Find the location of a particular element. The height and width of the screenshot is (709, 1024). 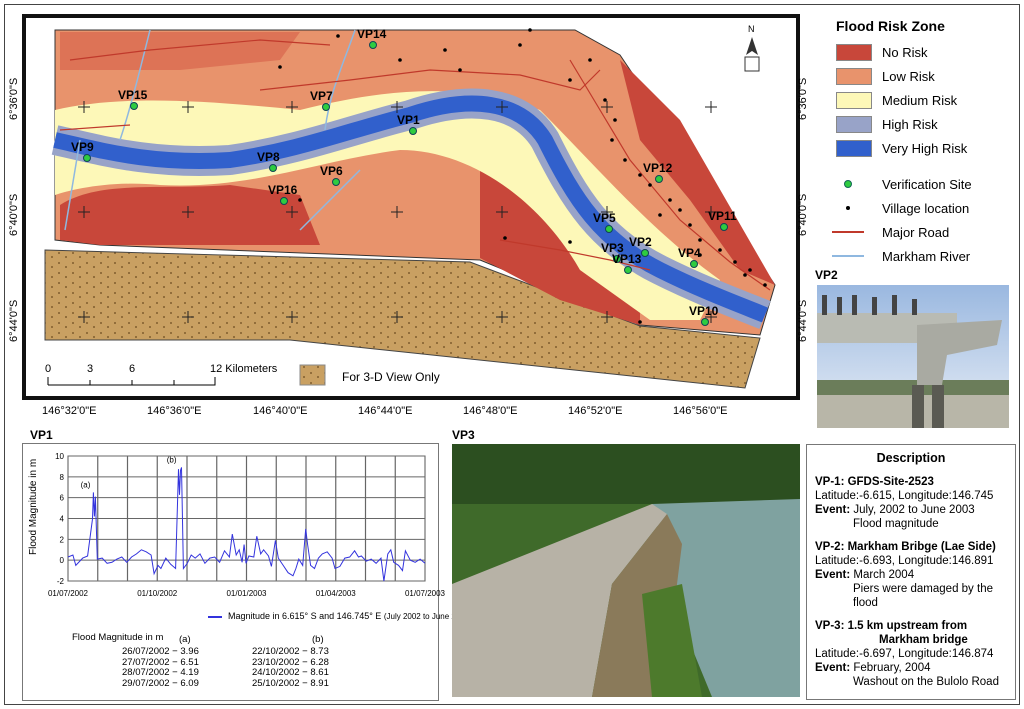

longitude-label: 146°48'0"E is located at coordinates (490, 411).